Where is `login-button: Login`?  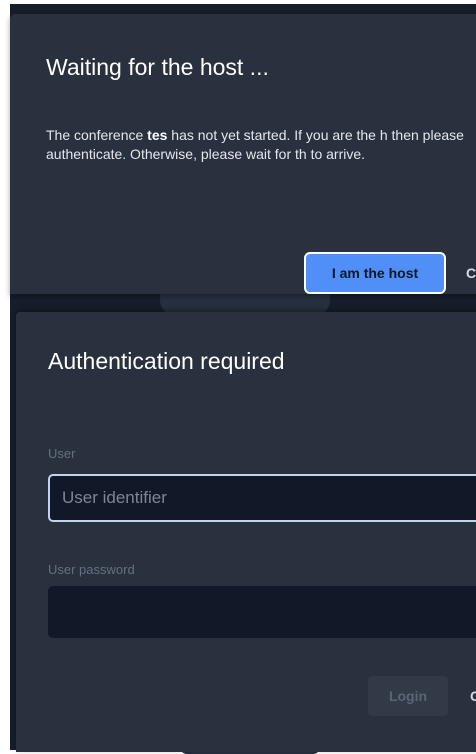
login-button: Login is located at coordinates (408, 696).